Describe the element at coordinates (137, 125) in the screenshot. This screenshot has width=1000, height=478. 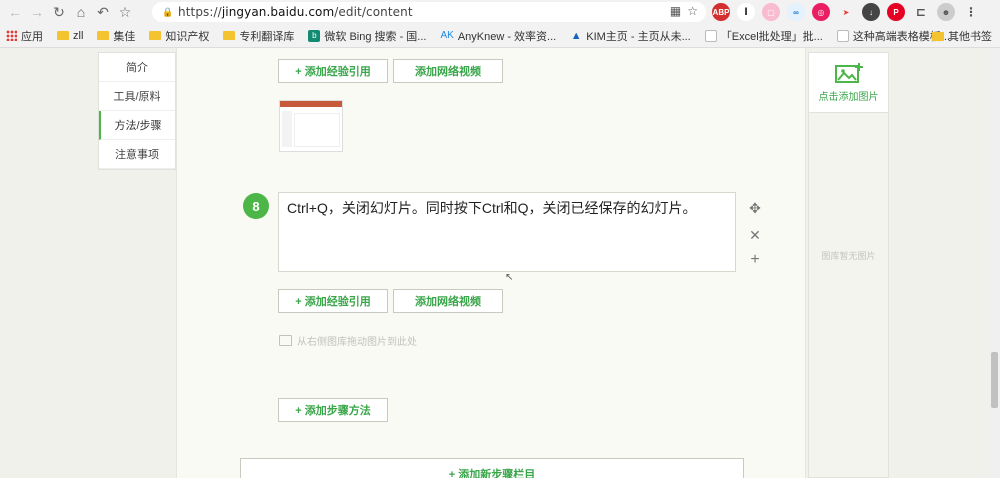
I see `nav-item-steps: 方法/步骤` at that location.